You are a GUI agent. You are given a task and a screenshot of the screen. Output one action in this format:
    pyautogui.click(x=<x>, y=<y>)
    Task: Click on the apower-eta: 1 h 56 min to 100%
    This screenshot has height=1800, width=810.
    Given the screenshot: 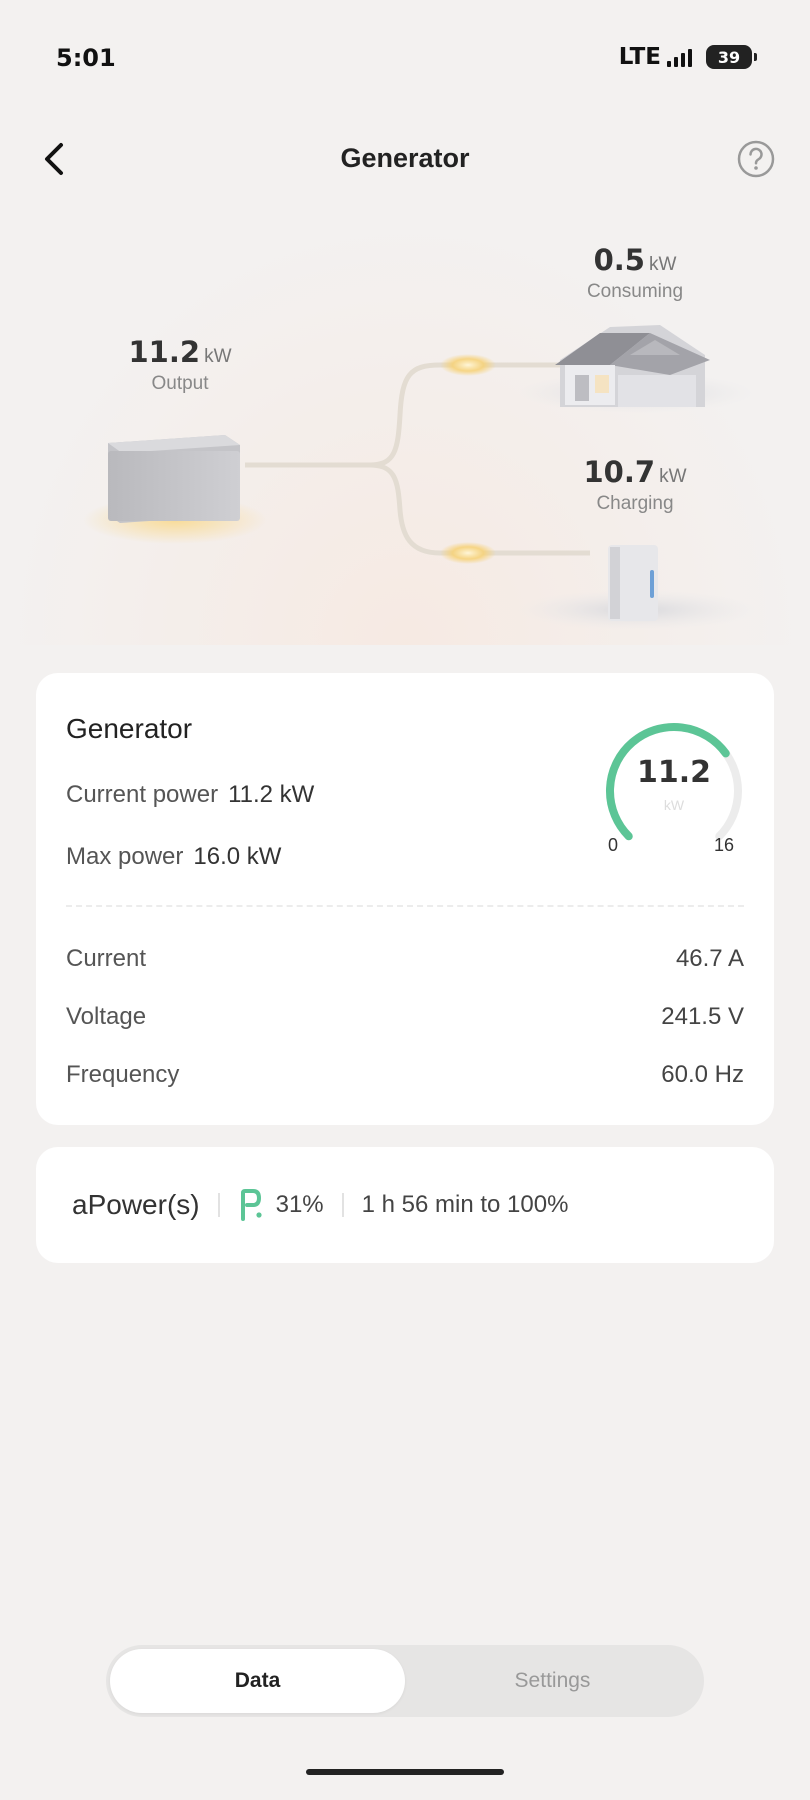 What is the action you would take?
    pyautogui.click(x=465, y=1204)
    